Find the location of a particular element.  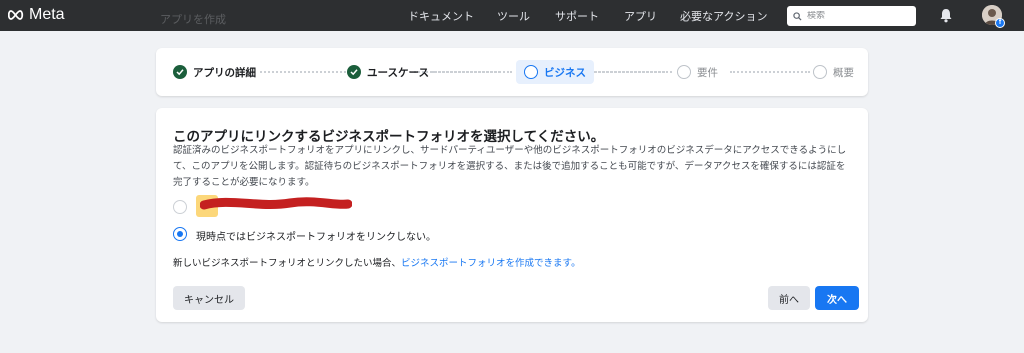

step-label: ユースケース is located at coordinates (398, 72).